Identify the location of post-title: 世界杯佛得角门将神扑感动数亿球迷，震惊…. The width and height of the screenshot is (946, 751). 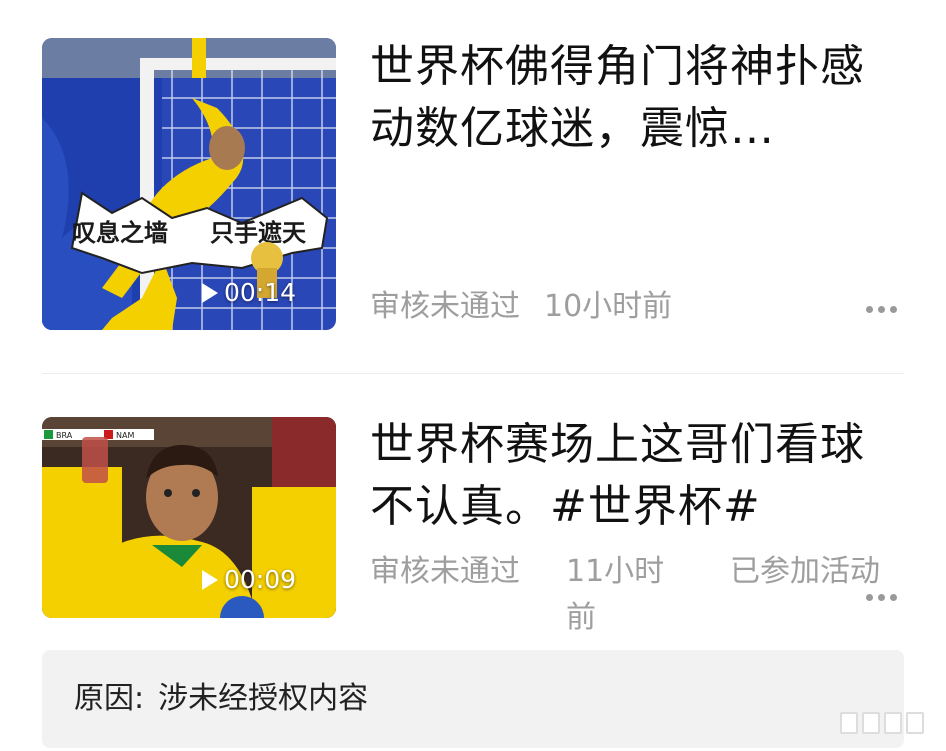
(635, 98).